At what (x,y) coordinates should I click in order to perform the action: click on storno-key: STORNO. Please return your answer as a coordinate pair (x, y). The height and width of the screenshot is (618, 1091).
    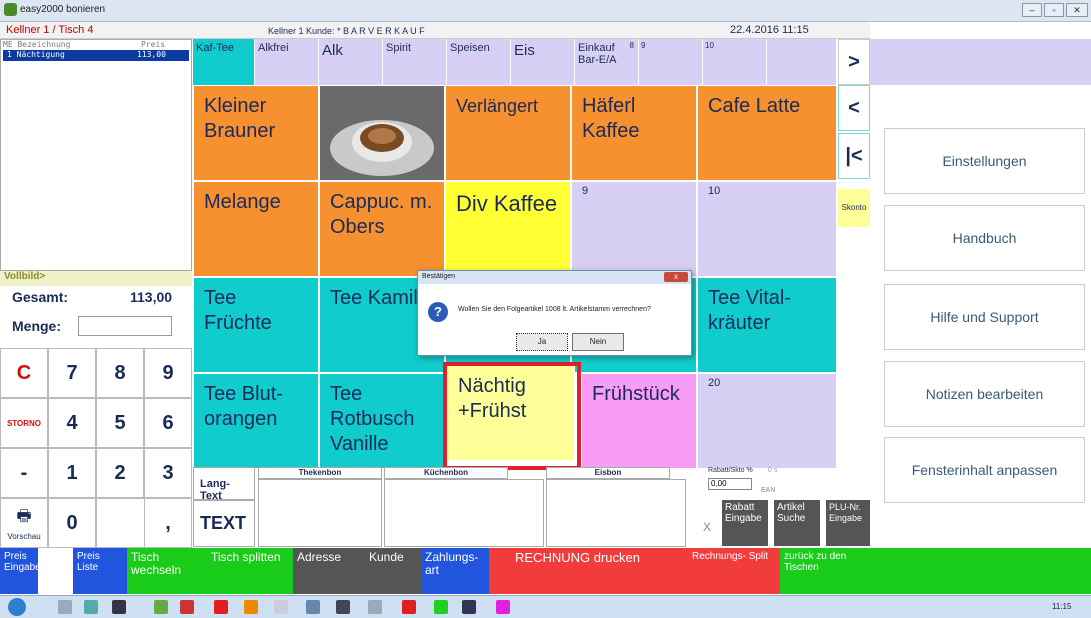
    Looking at the image, I should click on (24, 423).